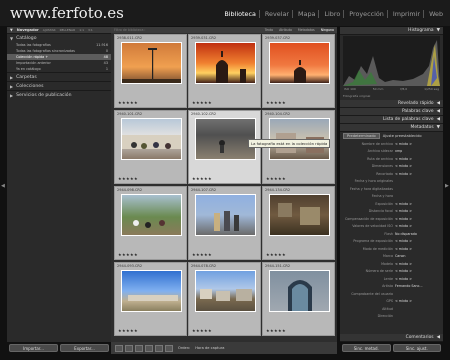 The height and width of the screenshot is (360, 450). Describe the element at coordinates (419, 256) in the screenshot. I see `metadata-value: Canon` at that location.